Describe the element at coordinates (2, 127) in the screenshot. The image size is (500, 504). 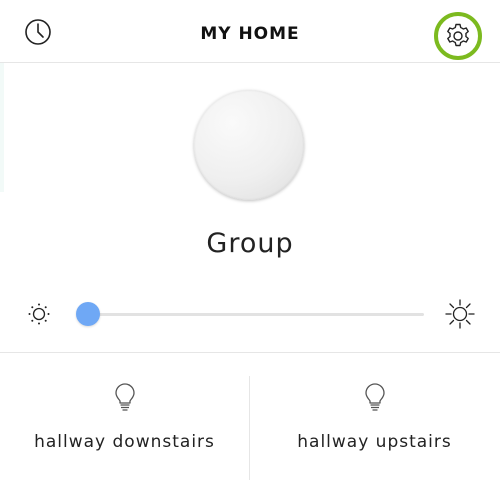
I see `side-edge-strip` at that location.